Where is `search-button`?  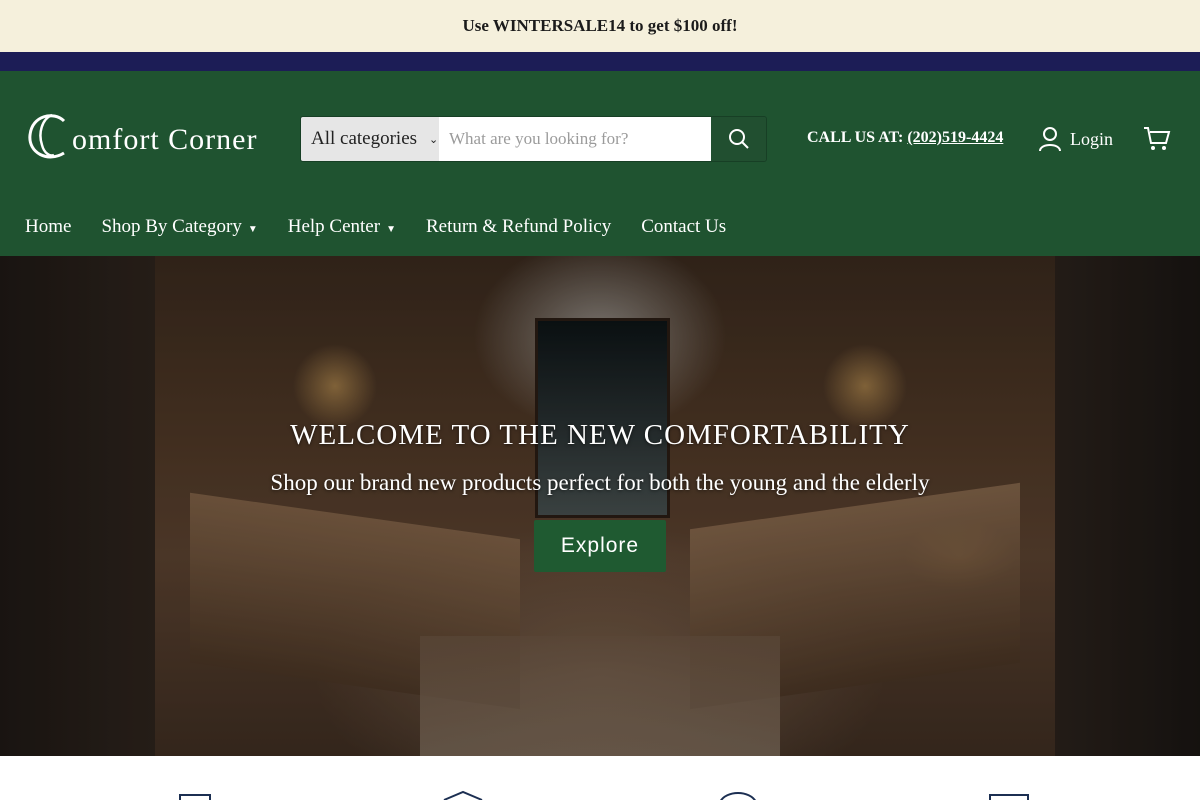 search-button is located at coordinates (738, 139).